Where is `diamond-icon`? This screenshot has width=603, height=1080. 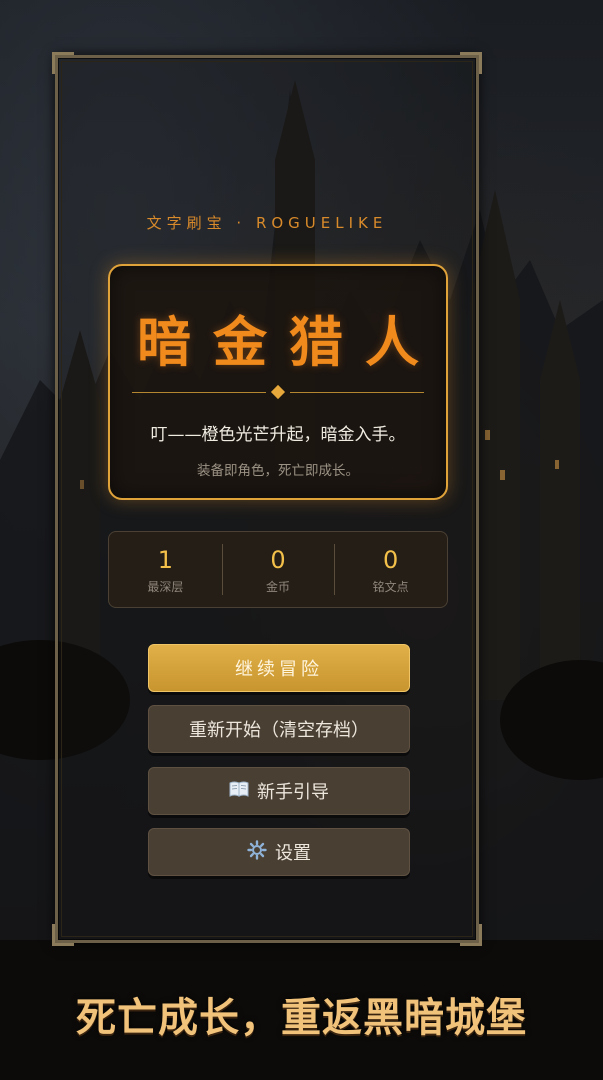 diamond-icon is located at coordinates (278, 392).